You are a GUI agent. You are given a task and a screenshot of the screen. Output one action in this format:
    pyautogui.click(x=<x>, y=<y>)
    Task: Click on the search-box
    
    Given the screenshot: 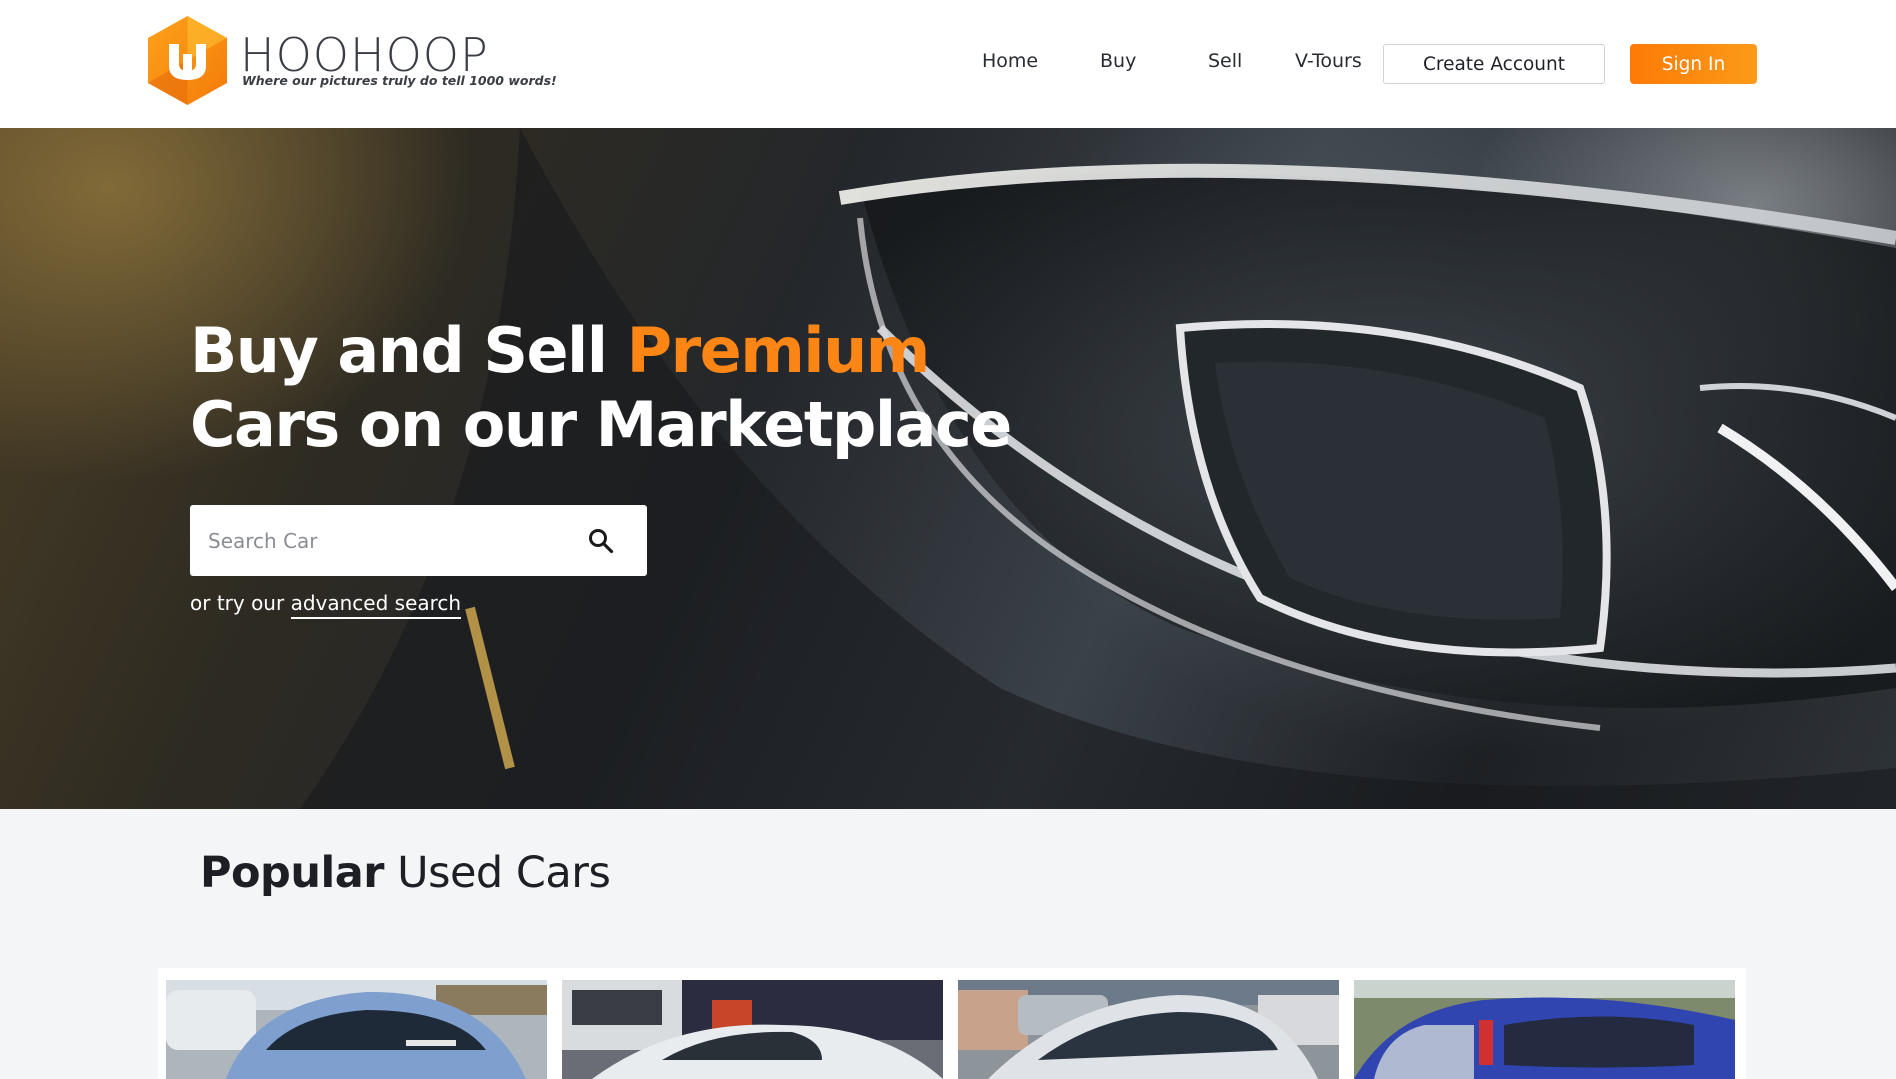 What is the action you would take?
    pyautogui.click(x=418, y=540)
    